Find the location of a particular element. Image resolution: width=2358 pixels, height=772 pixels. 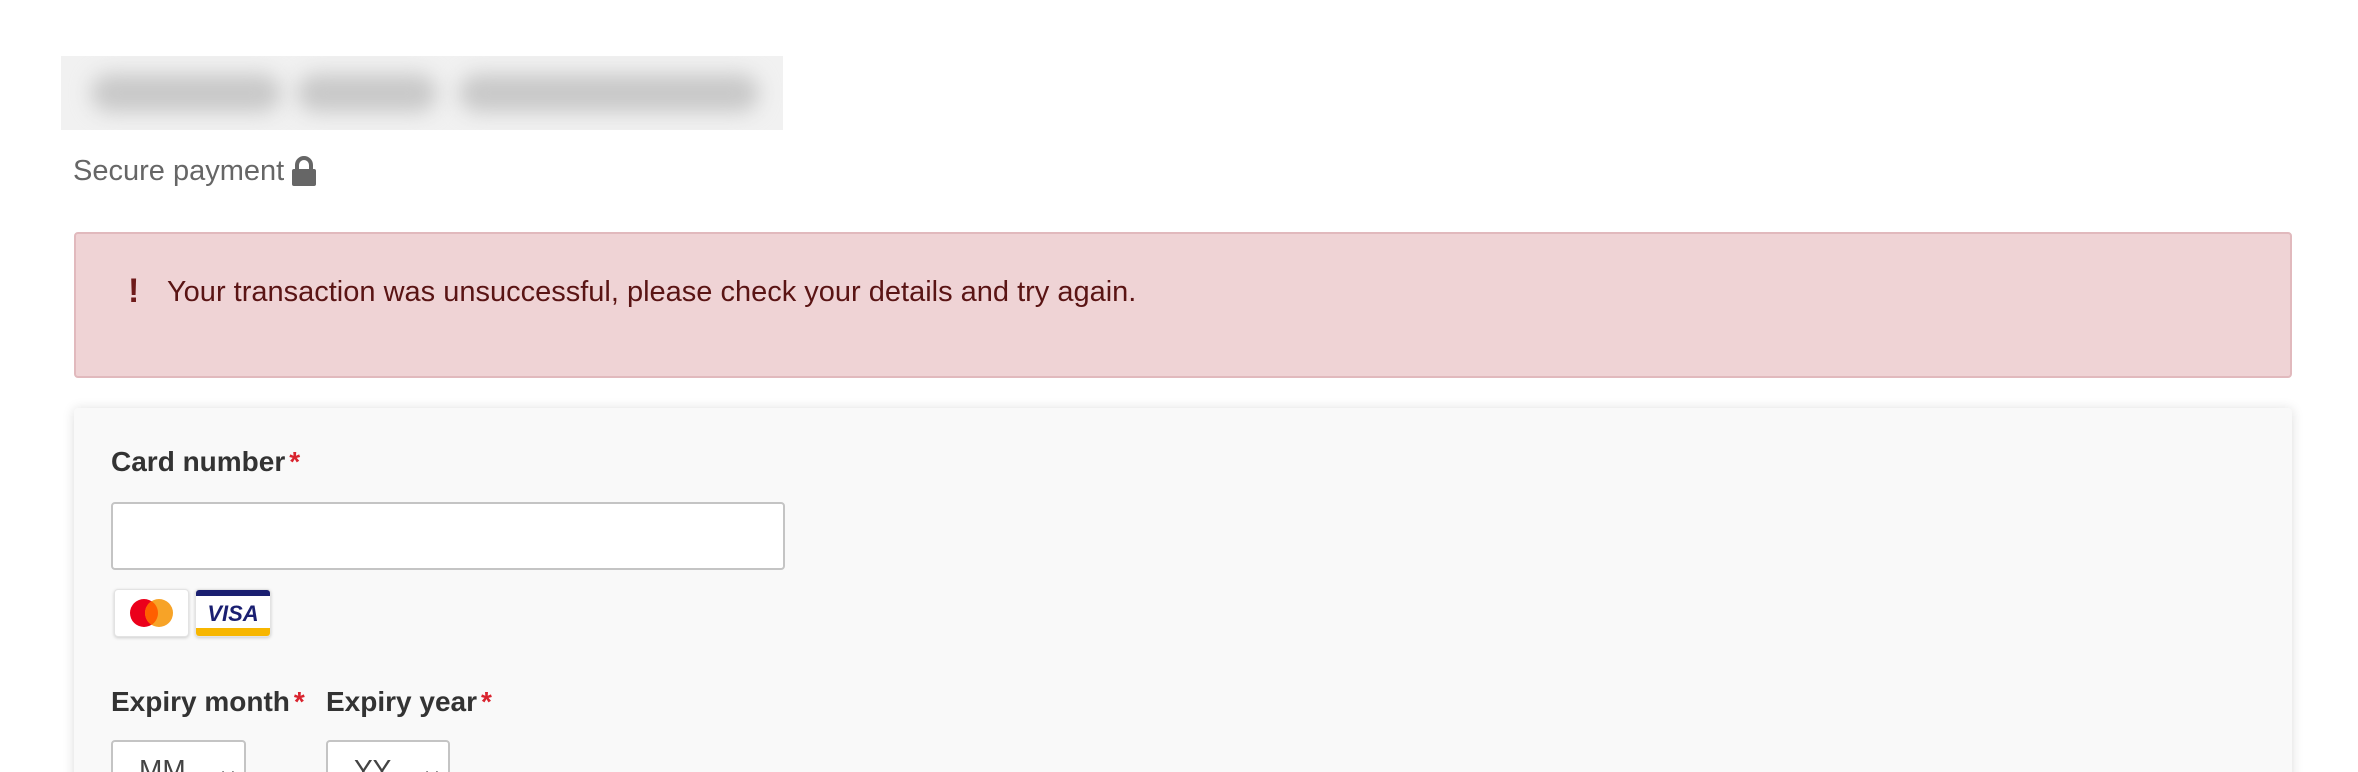

expiry-month-select: MM is located at coordinates (178, 756).